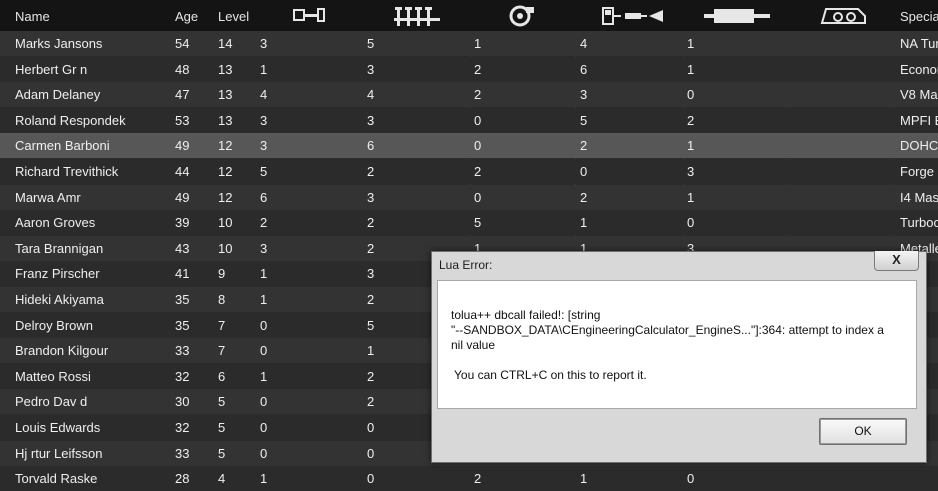 The image size is (938, 491). Describe the element at coordinates (53, 376) in the screenshot. I see `cell-name: Matteo Rossi` at that location.